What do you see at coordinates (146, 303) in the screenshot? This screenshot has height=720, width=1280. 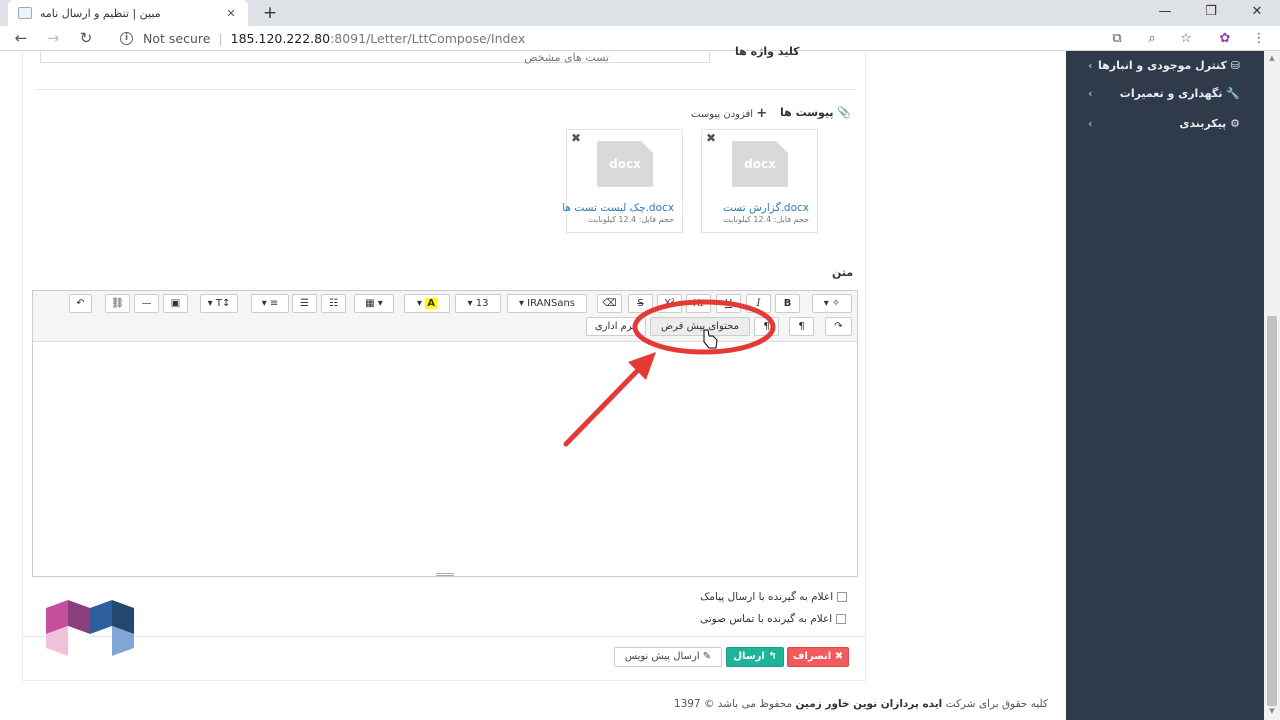 I see `horizontal-rule-icon: —` at bounding box center [146, 303].